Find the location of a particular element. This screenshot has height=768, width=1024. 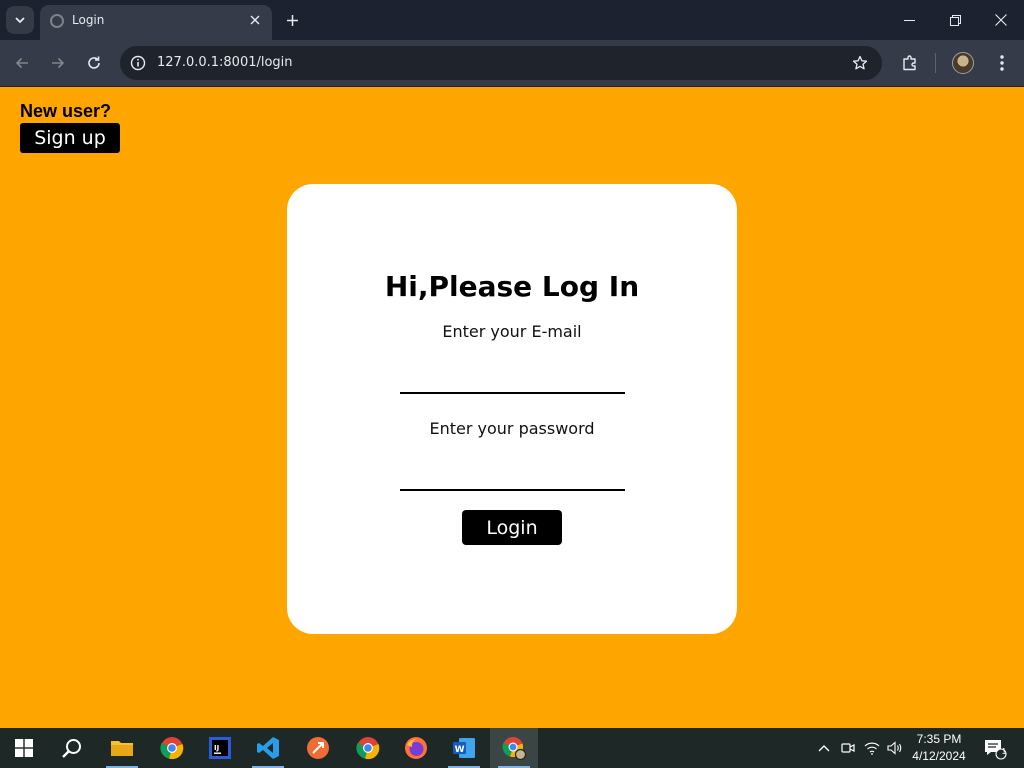

puzzle-icon is located at coordinates (909, 63).